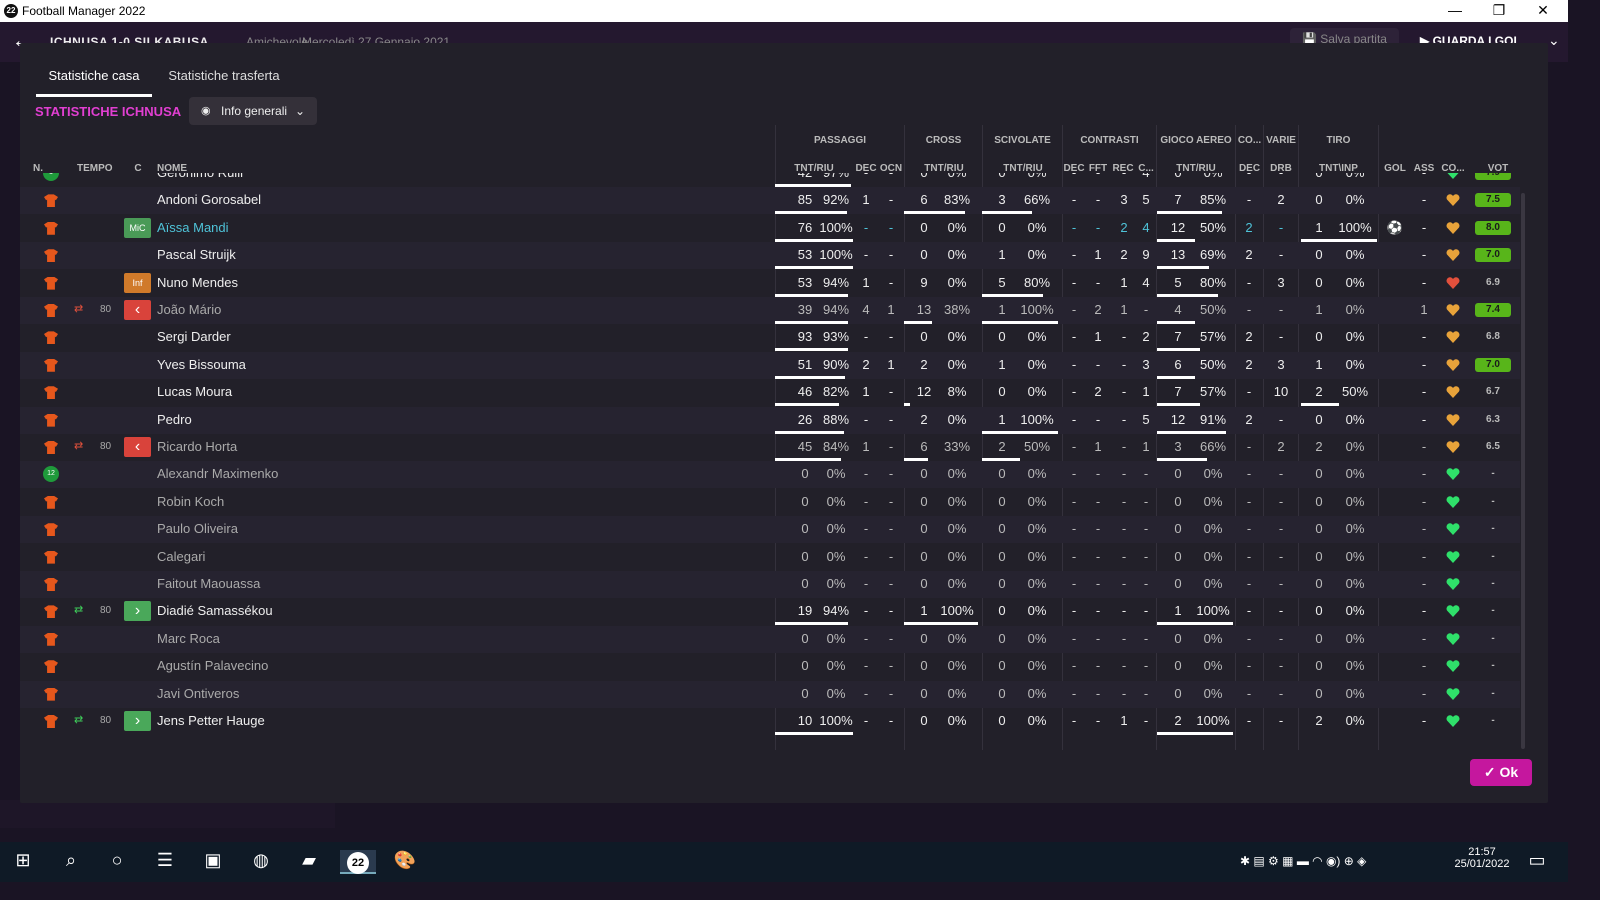 This screenshot has width=1600, height=900. Describe the element at coordinates (261, 862) in the screenshot. I see `chrome-icon: ◍` at that location.